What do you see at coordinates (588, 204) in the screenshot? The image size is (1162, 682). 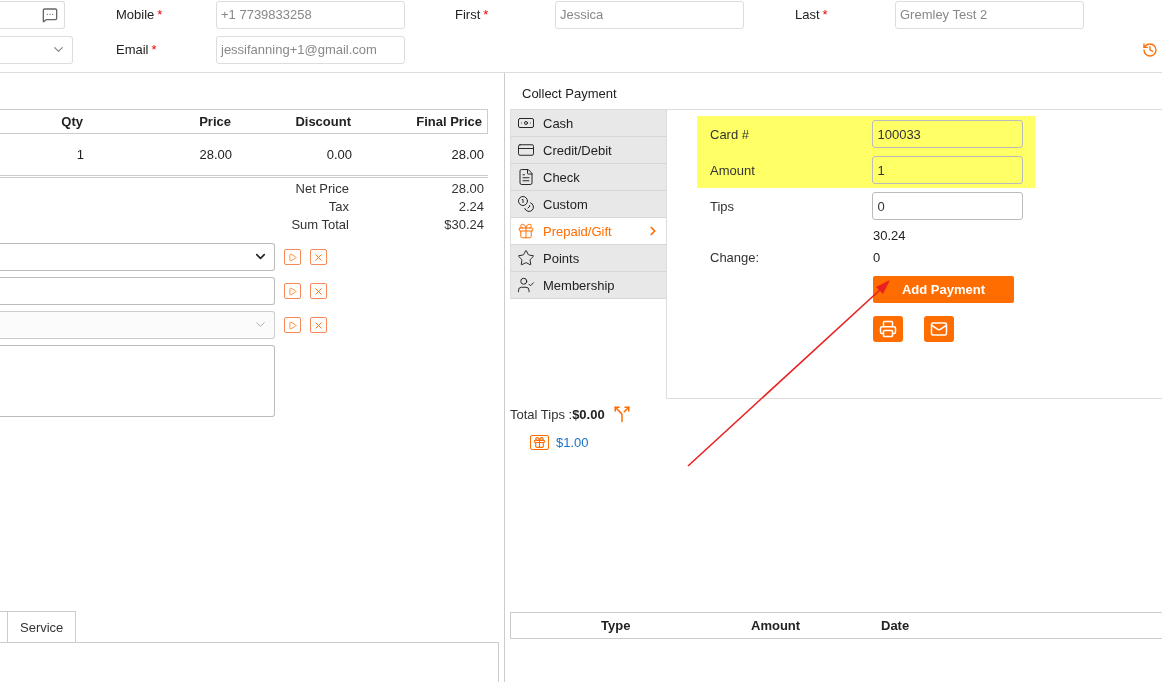 I see `payment-method-tab: Custom` at bounding box center [588, 204].